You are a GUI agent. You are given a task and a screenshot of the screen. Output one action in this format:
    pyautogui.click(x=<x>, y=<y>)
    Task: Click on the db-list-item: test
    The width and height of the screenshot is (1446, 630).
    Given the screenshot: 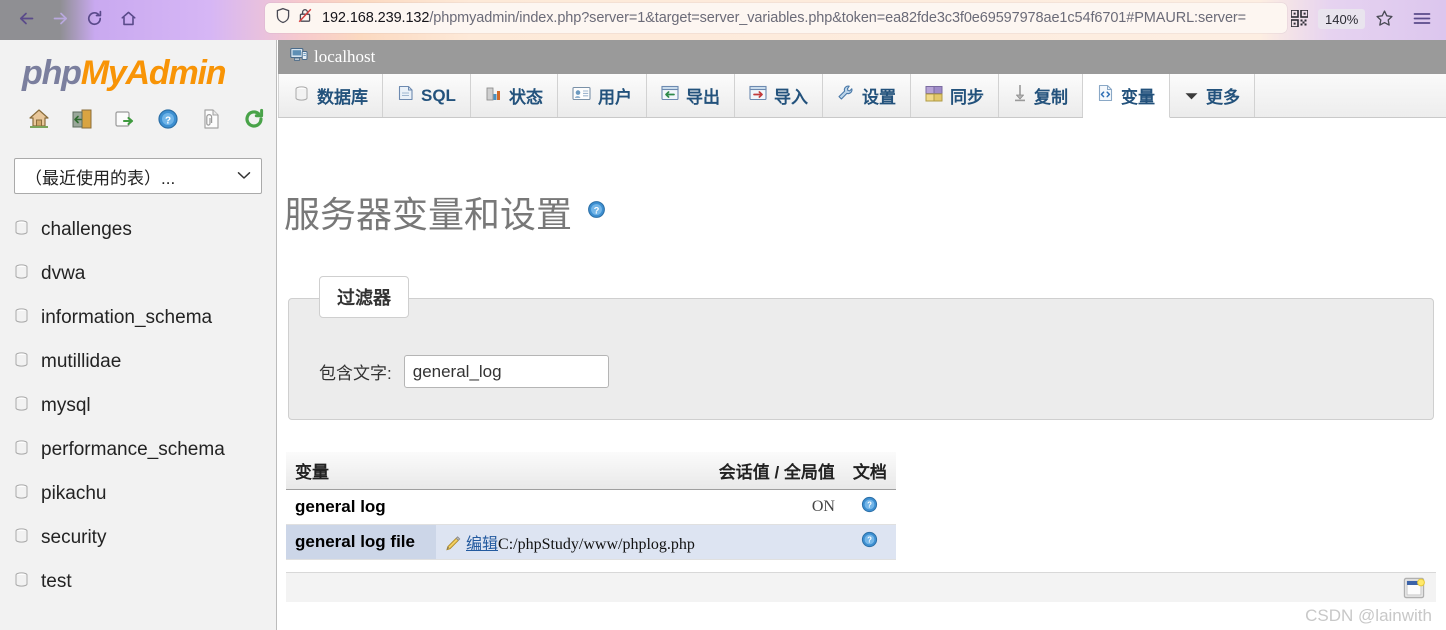 What is the action you would take?
    pyautogui.click(x=138, y=582)
    